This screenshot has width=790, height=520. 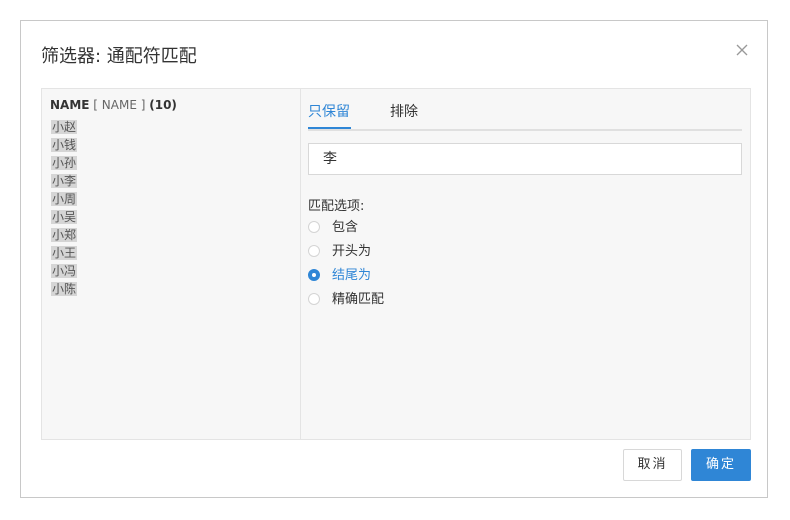 I want to click on match-options: 包含 开头为 结尾为 精确匹配, so click(x=346, y=264).